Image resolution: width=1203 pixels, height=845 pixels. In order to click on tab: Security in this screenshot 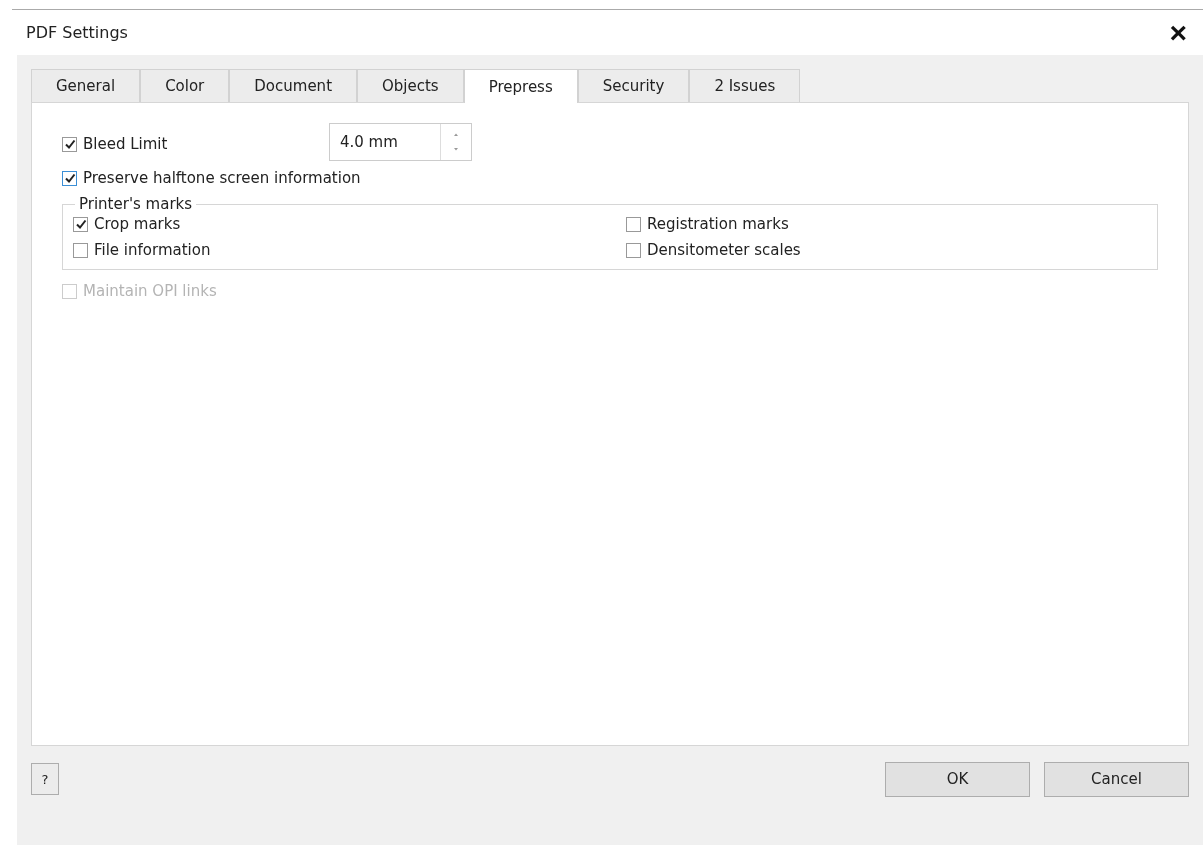, I will do `click(633, 85)`.